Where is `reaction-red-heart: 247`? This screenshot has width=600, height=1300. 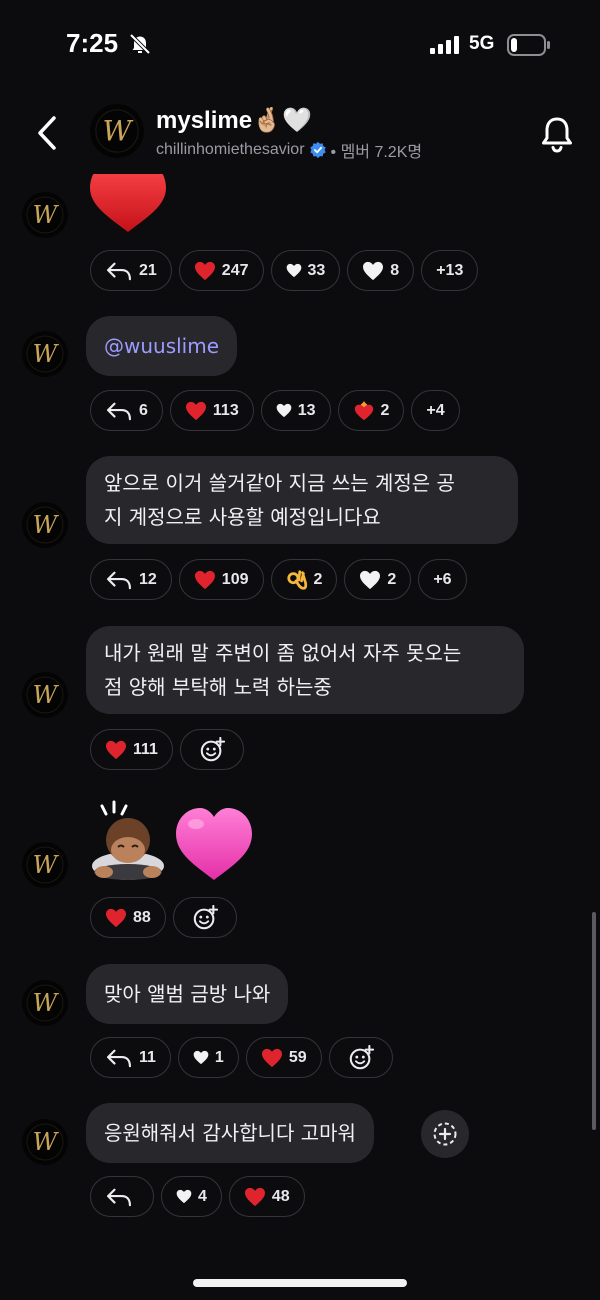
reaction-red-heart: 247 is located at coordinates (221, 270).